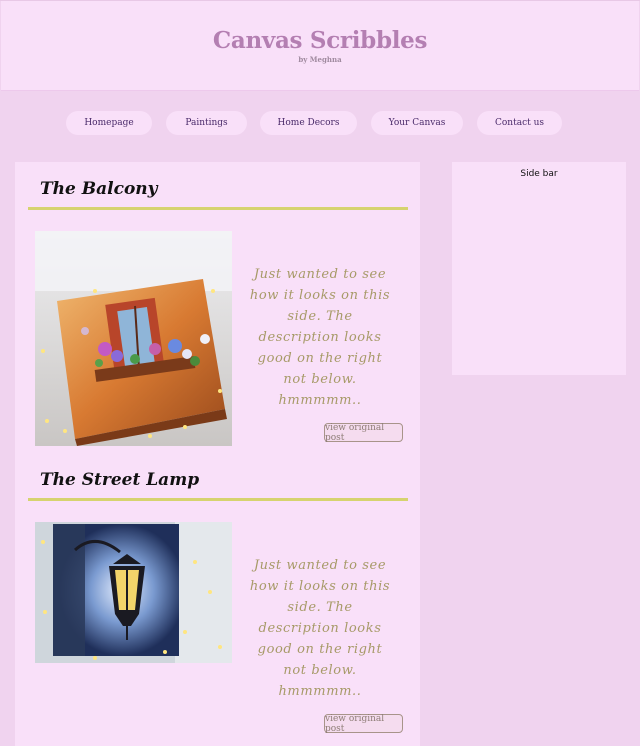 Image resolution: width=640 pixels, height=746 pixels. Describe the element at coordinates (99, 189) in the screenshot. I see `post-title: The Balcony` at that location.